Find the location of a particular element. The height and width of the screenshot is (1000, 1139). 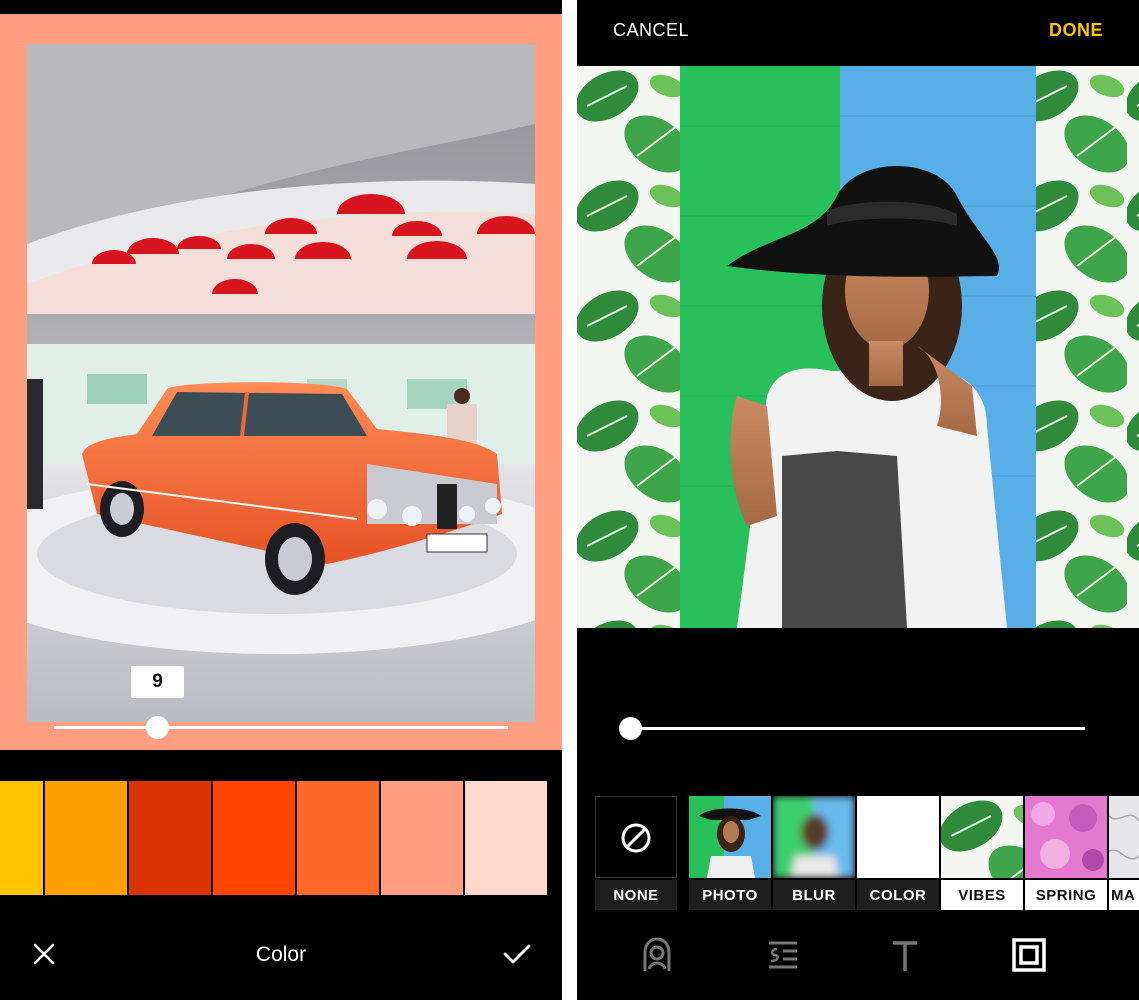

done-button: DONE is located at coordinates (1076, 30).